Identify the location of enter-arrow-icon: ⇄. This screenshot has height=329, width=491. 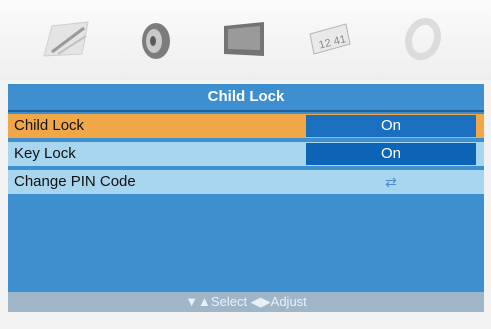
(391, 182).